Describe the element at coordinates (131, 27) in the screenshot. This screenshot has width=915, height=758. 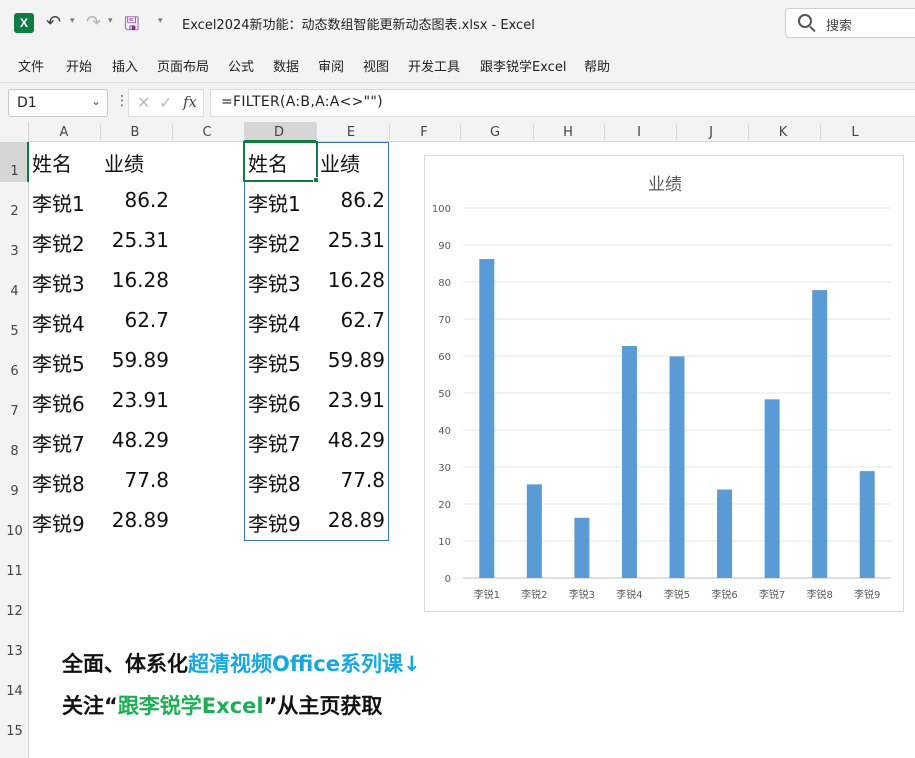
I see `save-icon: 🖫` at that location.